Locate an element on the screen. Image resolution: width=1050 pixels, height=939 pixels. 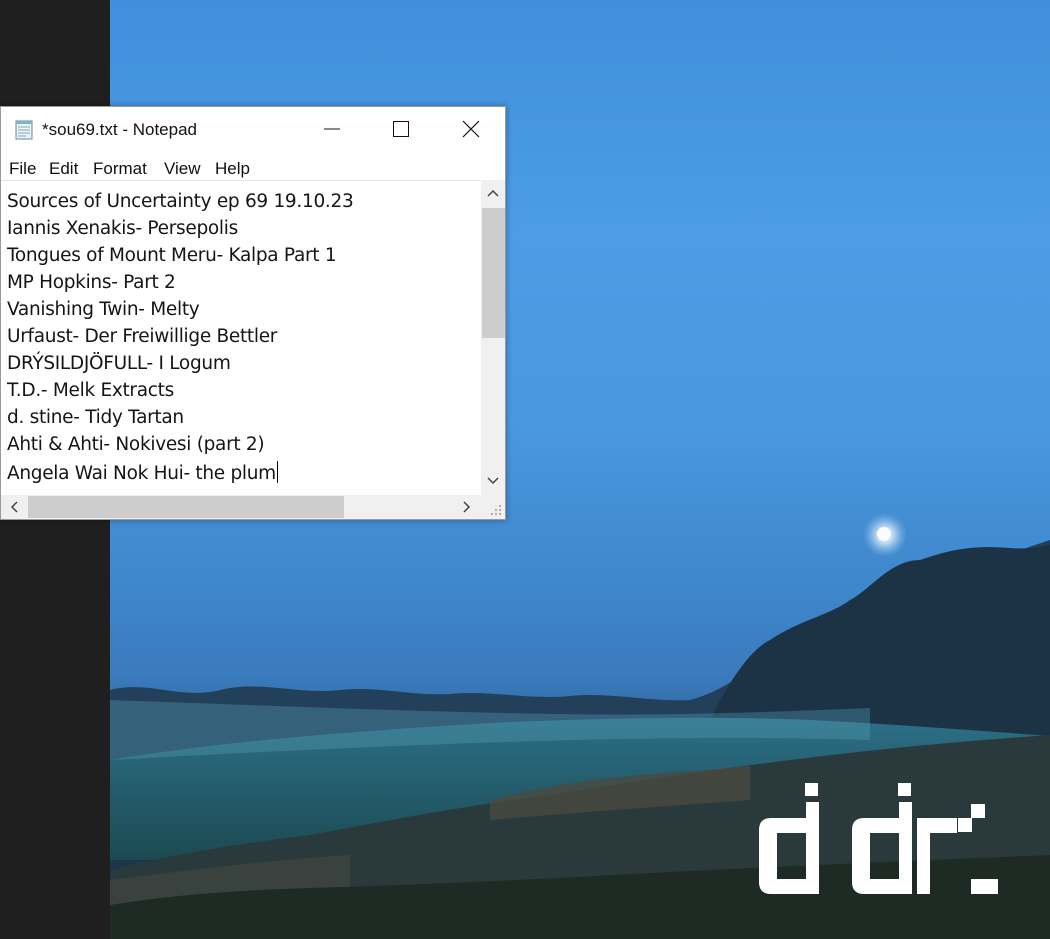
scroll-left-arrow-icon is located at coordinates (14, 507).